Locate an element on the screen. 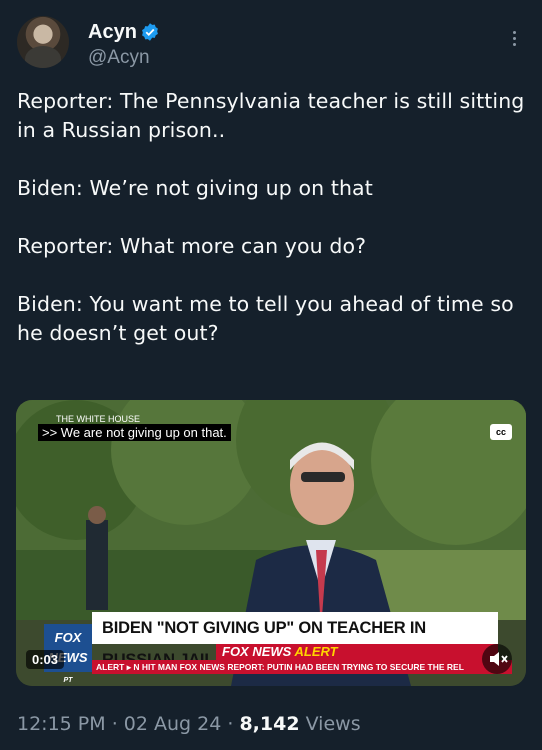  alert-word: ALERT is located at coordinates (316, 651).